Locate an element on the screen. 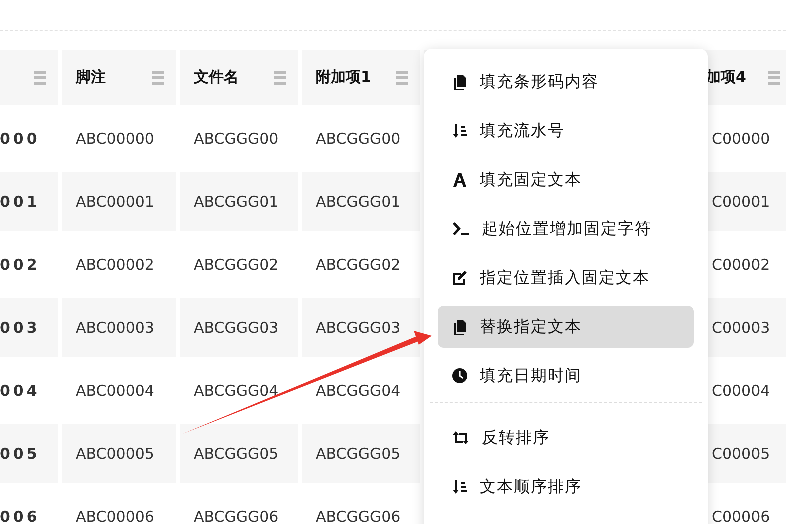  column-header: 文件名 is located at coordinates (239, 77).